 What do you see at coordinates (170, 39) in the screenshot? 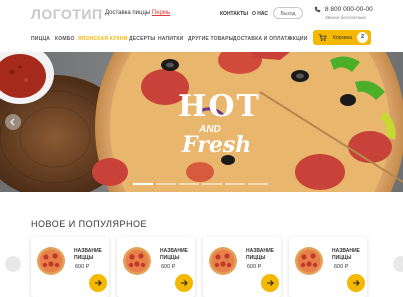
I see `nav-item-drinks: НАПИТКИ` at bounding box center [170, 39].